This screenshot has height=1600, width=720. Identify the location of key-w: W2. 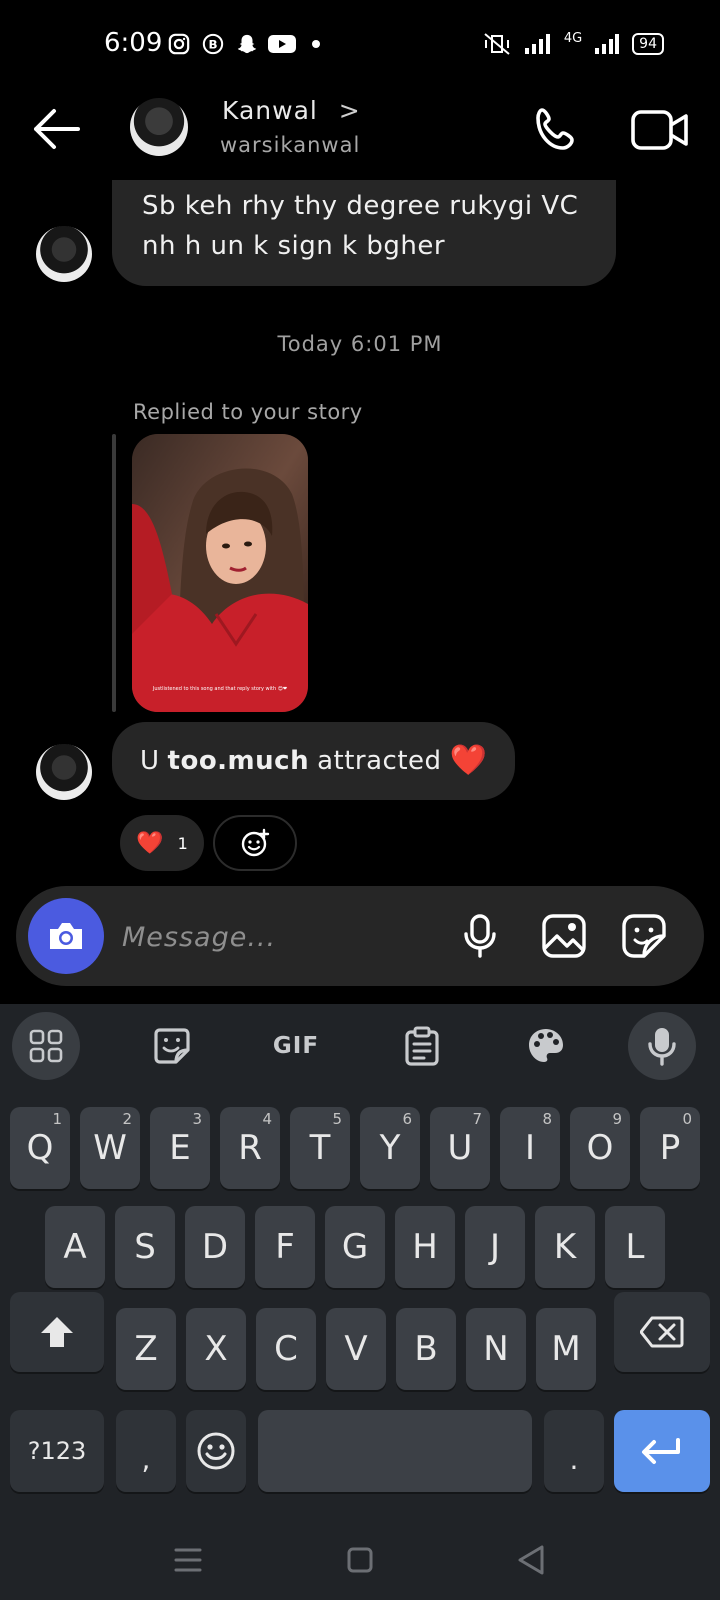
(110, 1148).